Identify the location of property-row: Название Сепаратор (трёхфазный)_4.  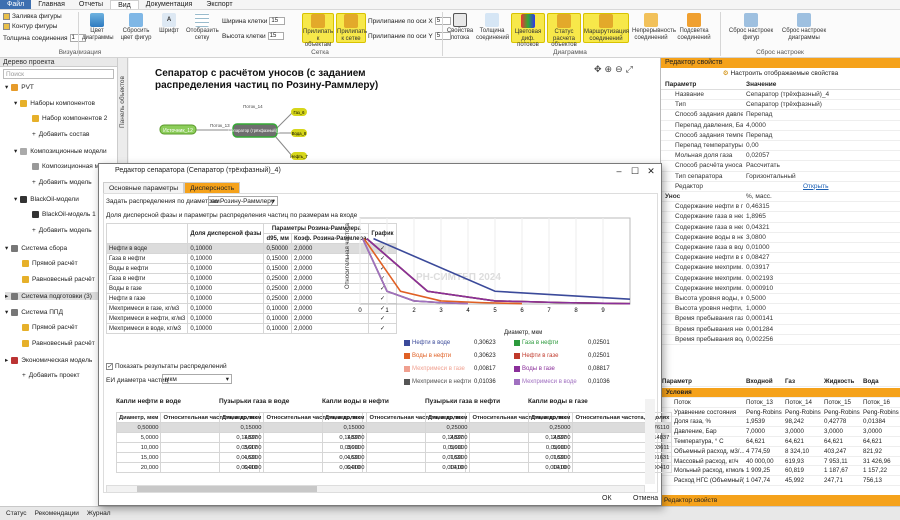
(780, 95).